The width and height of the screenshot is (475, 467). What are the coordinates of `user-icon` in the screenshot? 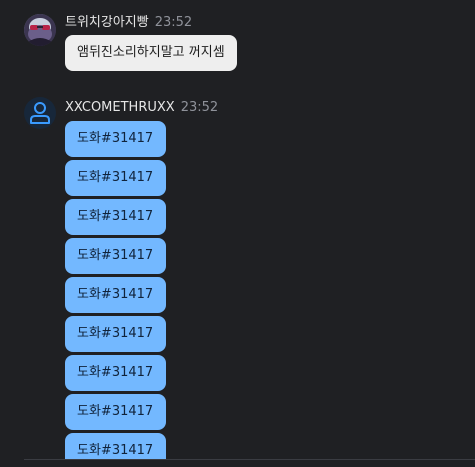 It's located at (40, 113).